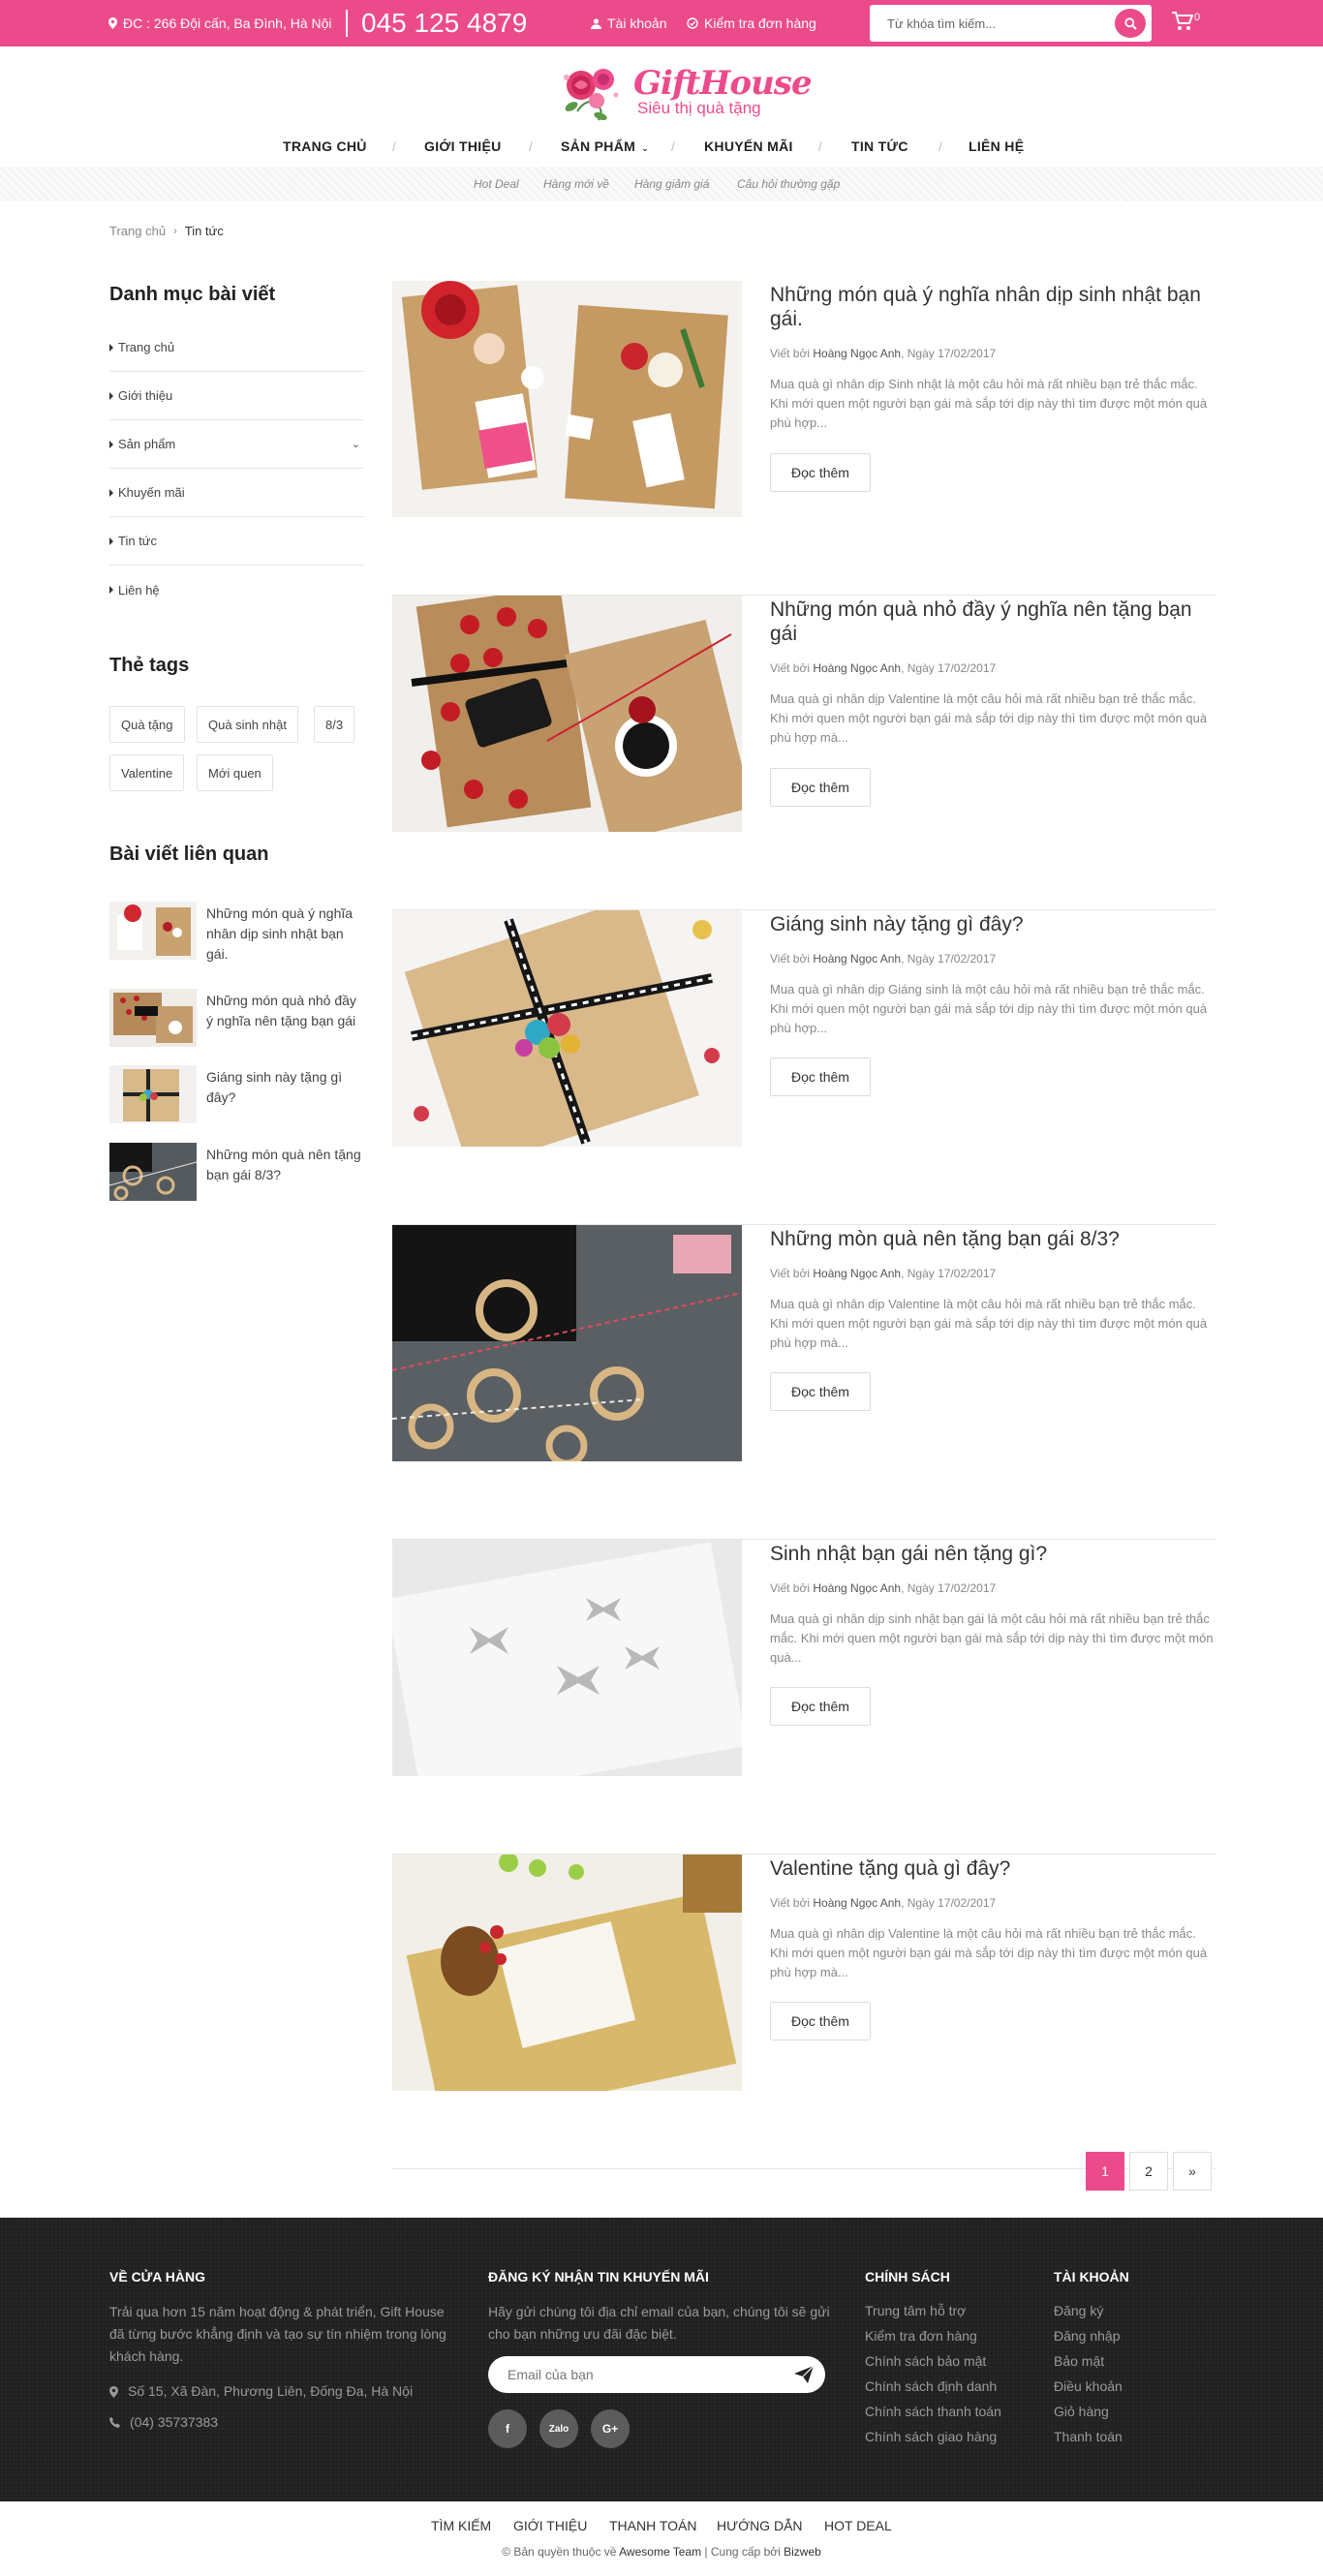  I want to click on account-link: Điều khoản, so click(1089, 2386).